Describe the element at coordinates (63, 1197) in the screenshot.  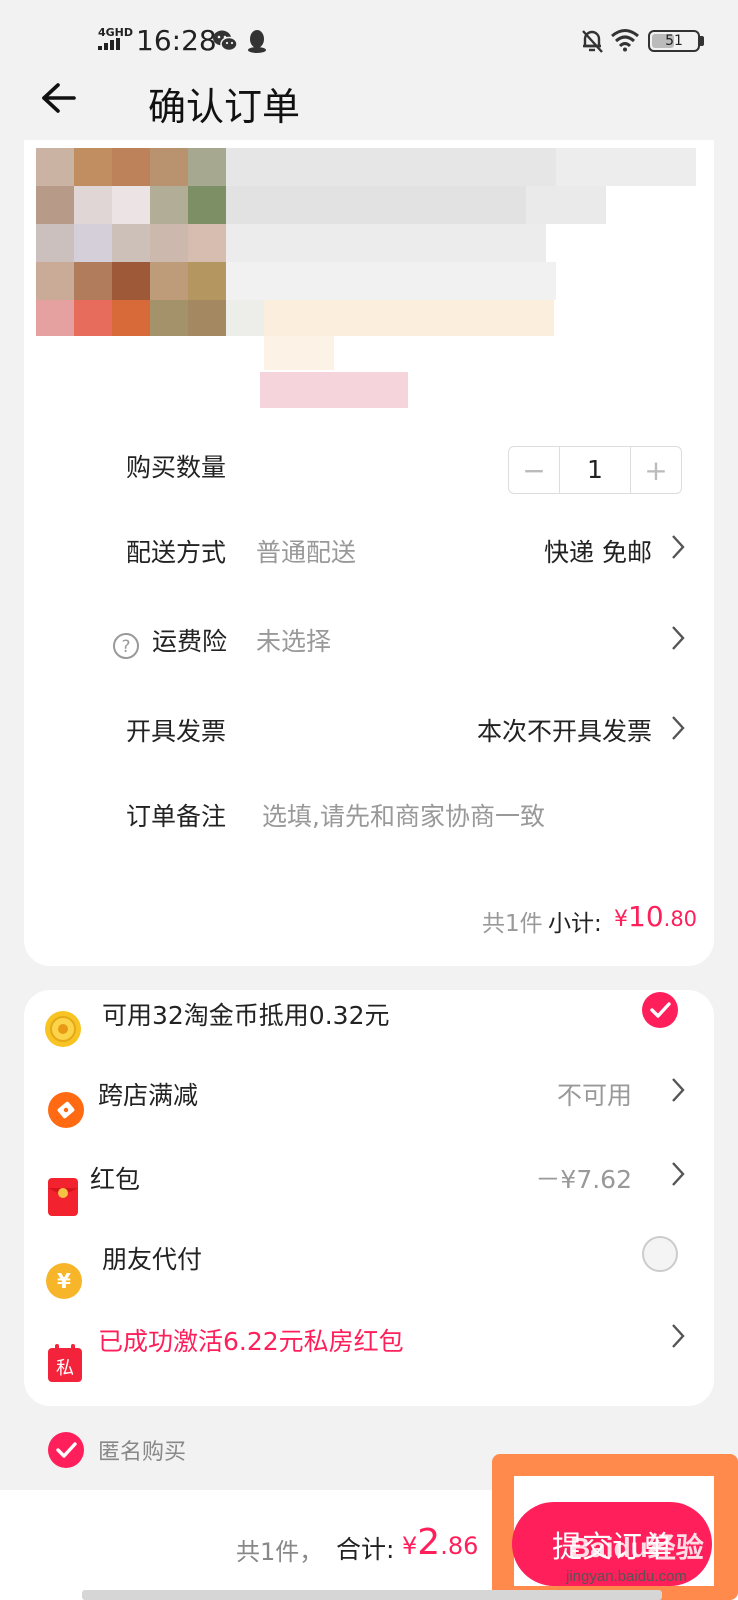
I see `red-packet-icon` at that location.